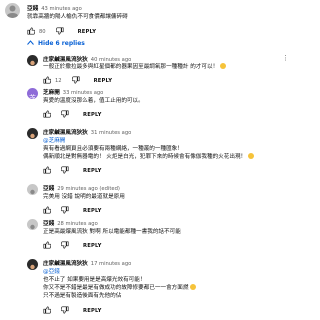 The height and width of the screenshot is (320, 320). Describe the element at coordinates (94, 280) in the screenshot. I see `comment-text: 也不止了 如果要用是是高爆光效有可能！` at that location.